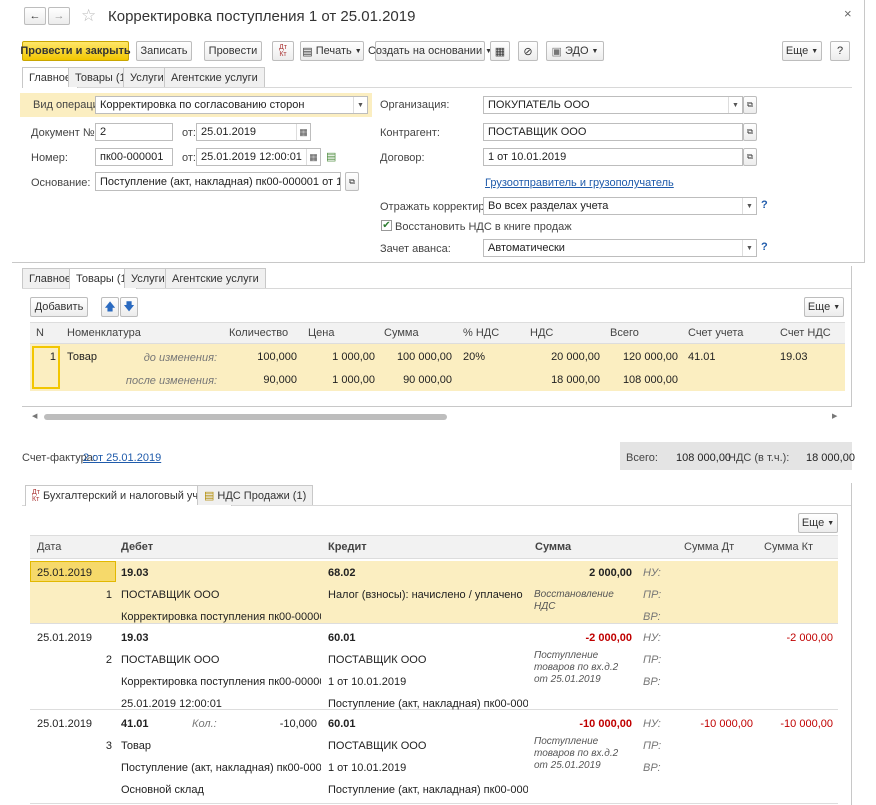  What do you see at coordinates (49, 547) in the screenshot?
I see `col-date: Дата` at bounding box center [49, 547].